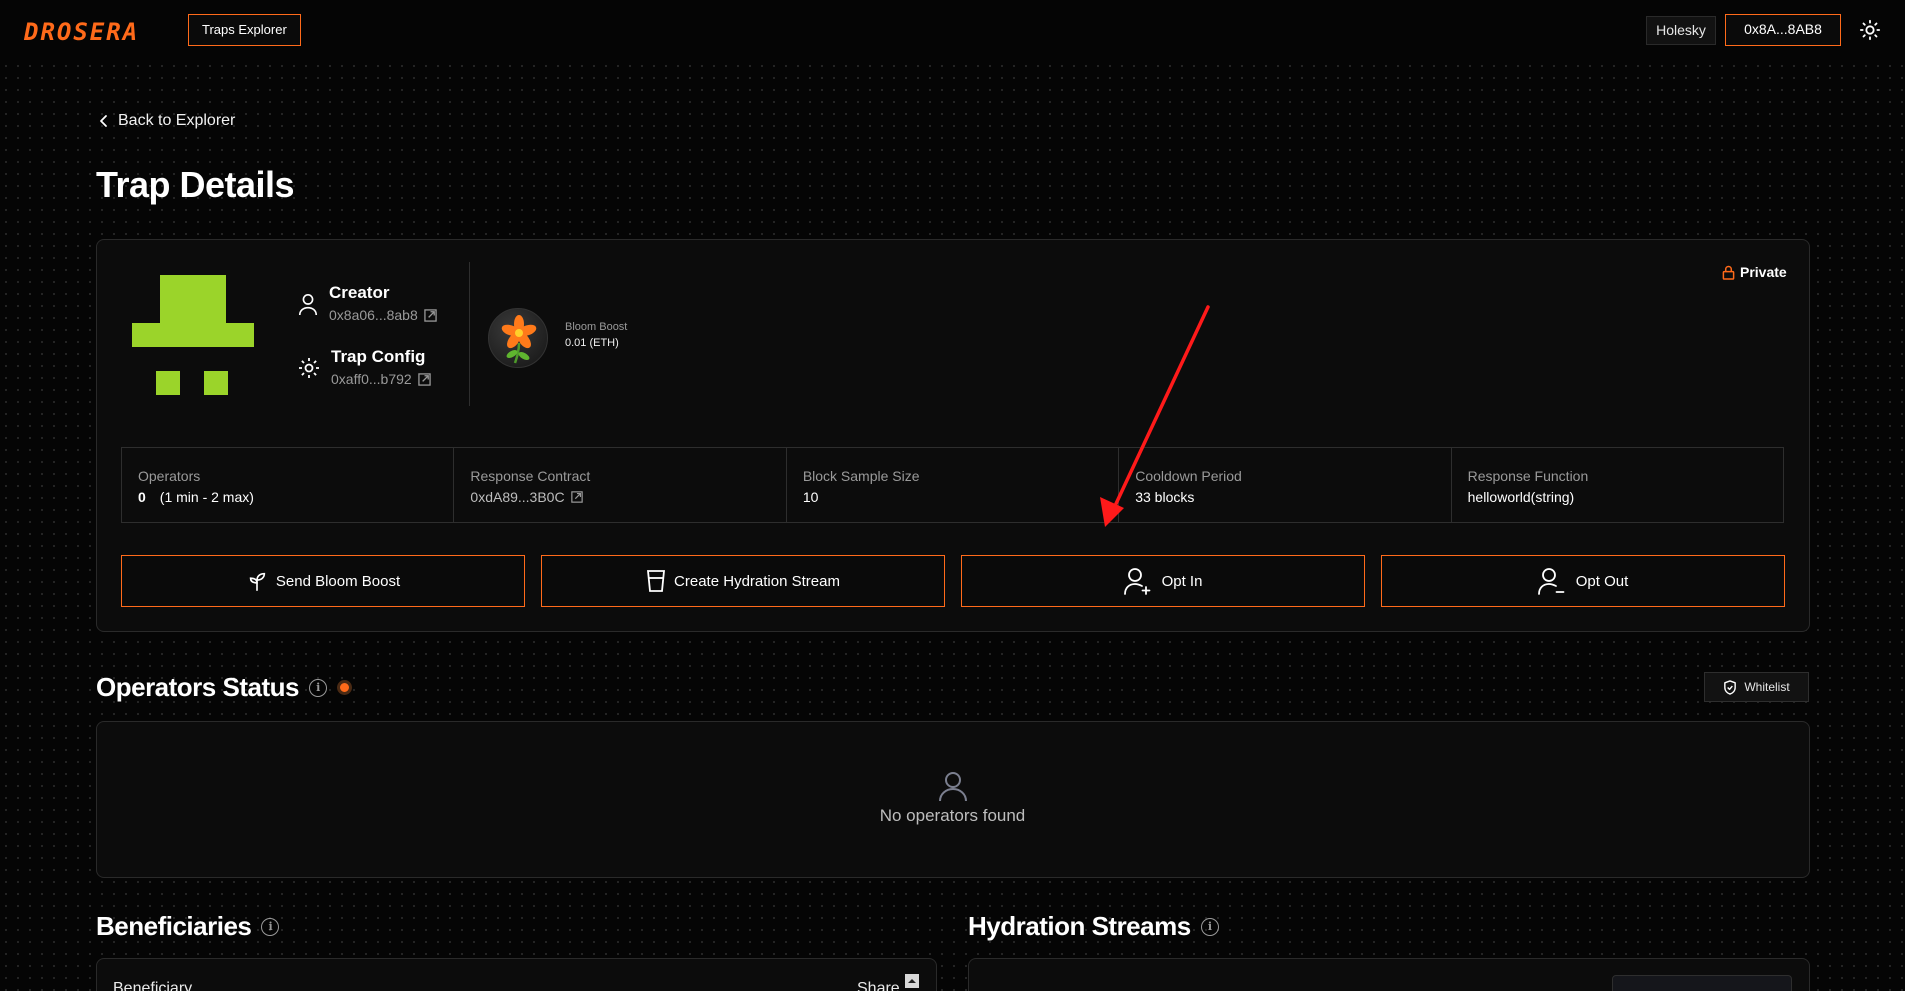 The width and height of the screenshot is (1905, 991). I want to click on theme-toggle-button, so click(1870, 30).